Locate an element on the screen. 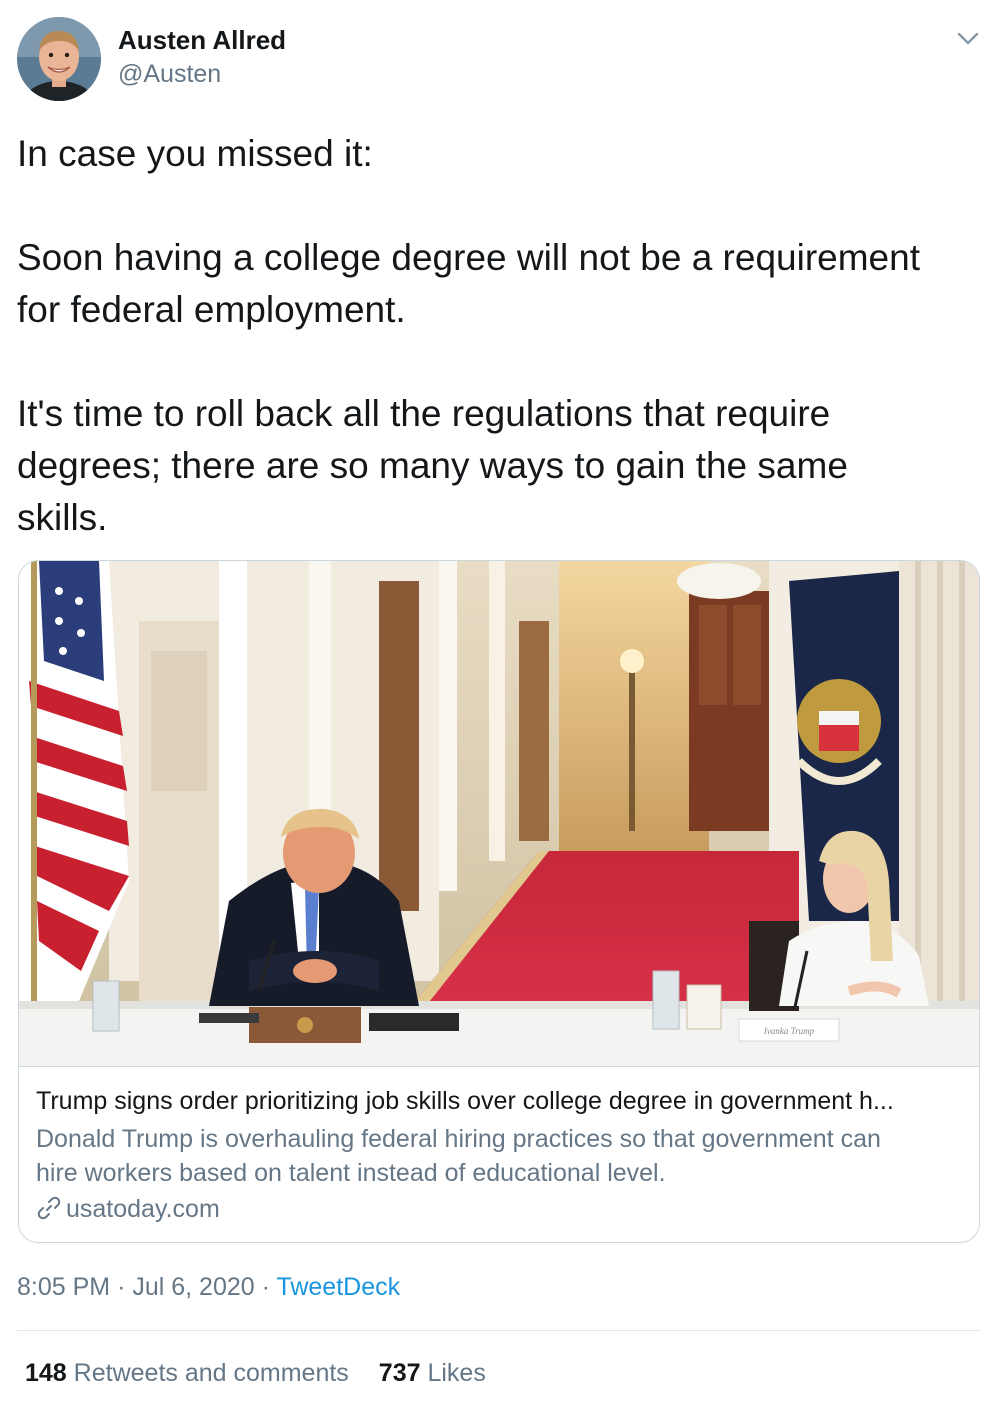 Image resolution: width=996 pixels, height=1402 pixels. retweets-count: 148 is located at coordinates (46, 1373).